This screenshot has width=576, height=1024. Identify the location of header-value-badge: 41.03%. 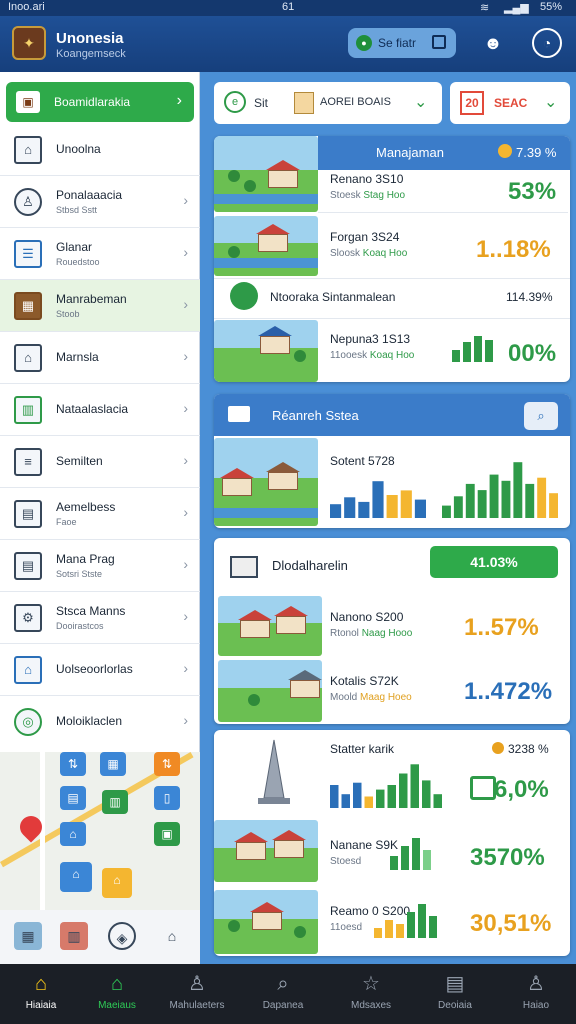
(494, 562).